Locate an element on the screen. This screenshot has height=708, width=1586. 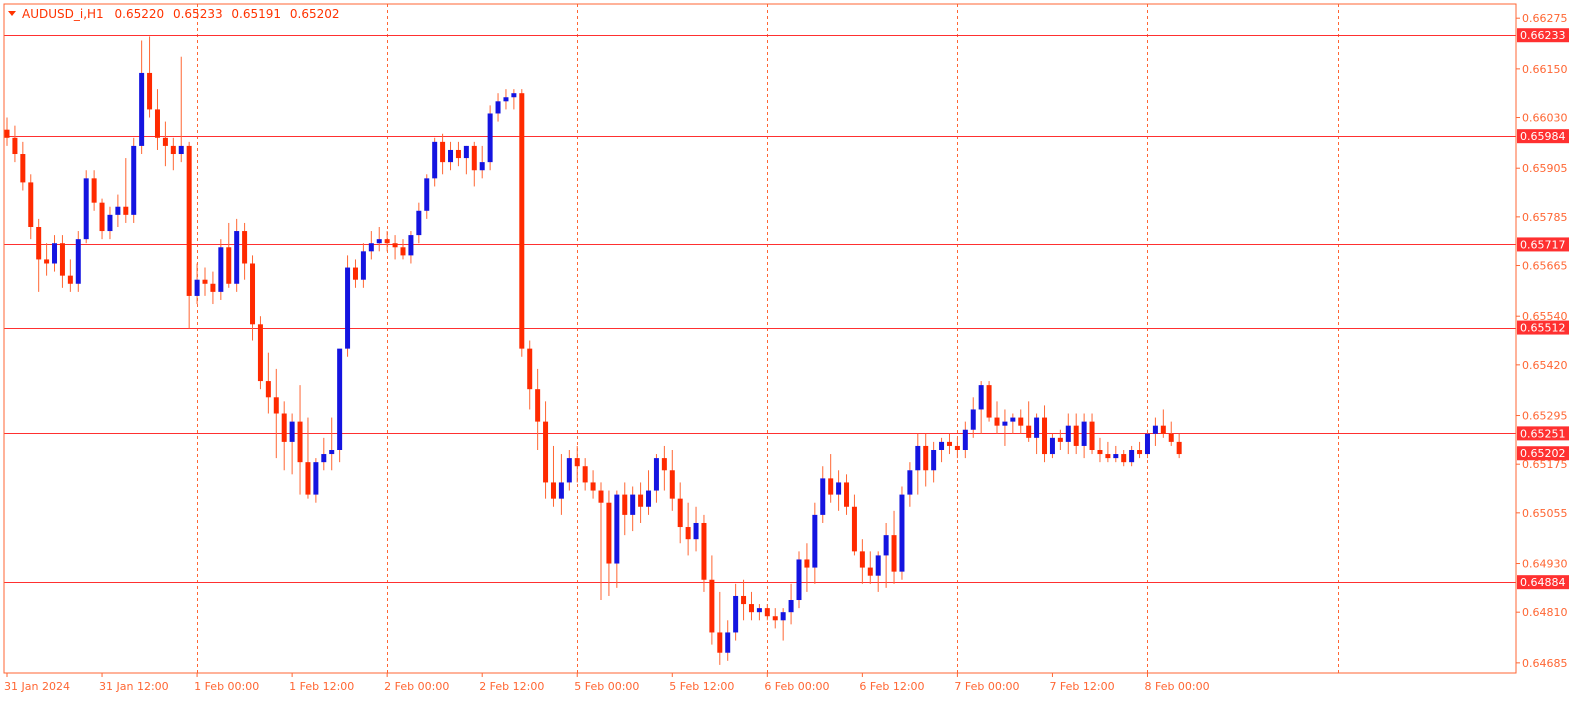
level-price-label: 0.64884 is located at coordinates (1543, 582).